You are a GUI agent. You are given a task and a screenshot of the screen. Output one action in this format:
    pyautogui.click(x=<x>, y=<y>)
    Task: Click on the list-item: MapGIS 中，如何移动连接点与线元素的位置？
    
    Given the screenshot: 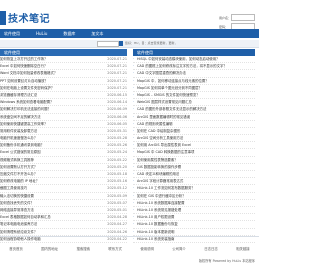 What is the action you would take?
    pyautogui.click(x=194, y=81)
    